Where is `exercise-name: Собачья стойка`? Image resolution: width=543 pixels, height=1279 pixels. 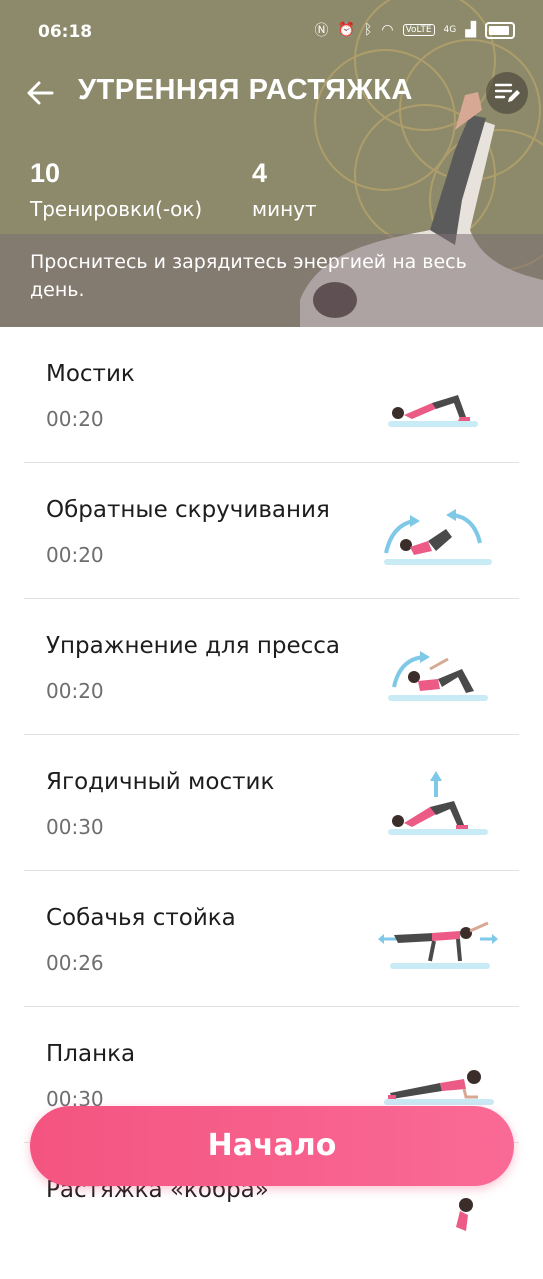
exercise-name: Собачья стойка is located at coordinates (141, 918).